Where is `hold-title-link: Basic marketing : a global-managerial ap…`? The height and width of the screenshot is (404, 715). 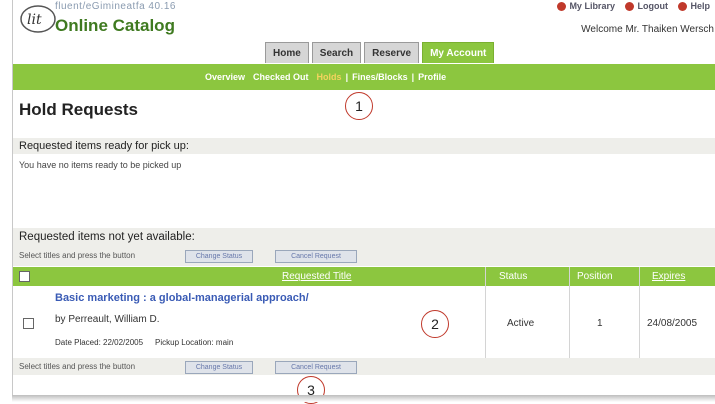
hold-title-link: Basic marketing : a global-managerial ap… is located at coordinates (182, 298).